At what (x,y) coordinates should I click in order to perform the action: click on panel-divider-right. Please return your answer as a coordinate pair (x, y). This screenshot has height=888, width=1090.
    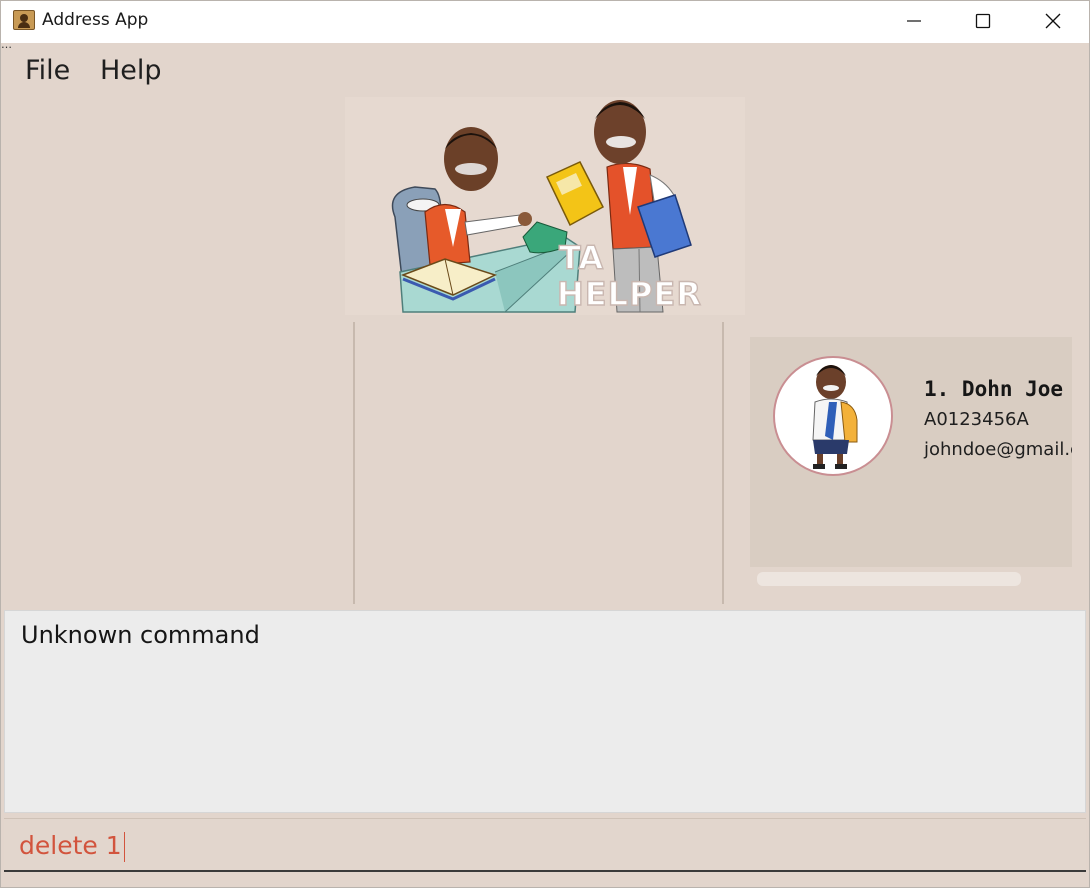
    Looking at the image, I should click on (723, 463).